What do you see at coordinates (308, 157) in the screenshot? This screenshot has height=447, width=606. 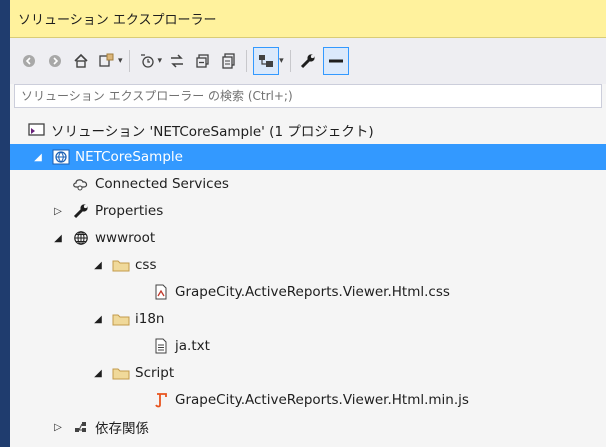 I see `tree-item-project: ◢ NETCoreSample` at bounding box center [308, 157].